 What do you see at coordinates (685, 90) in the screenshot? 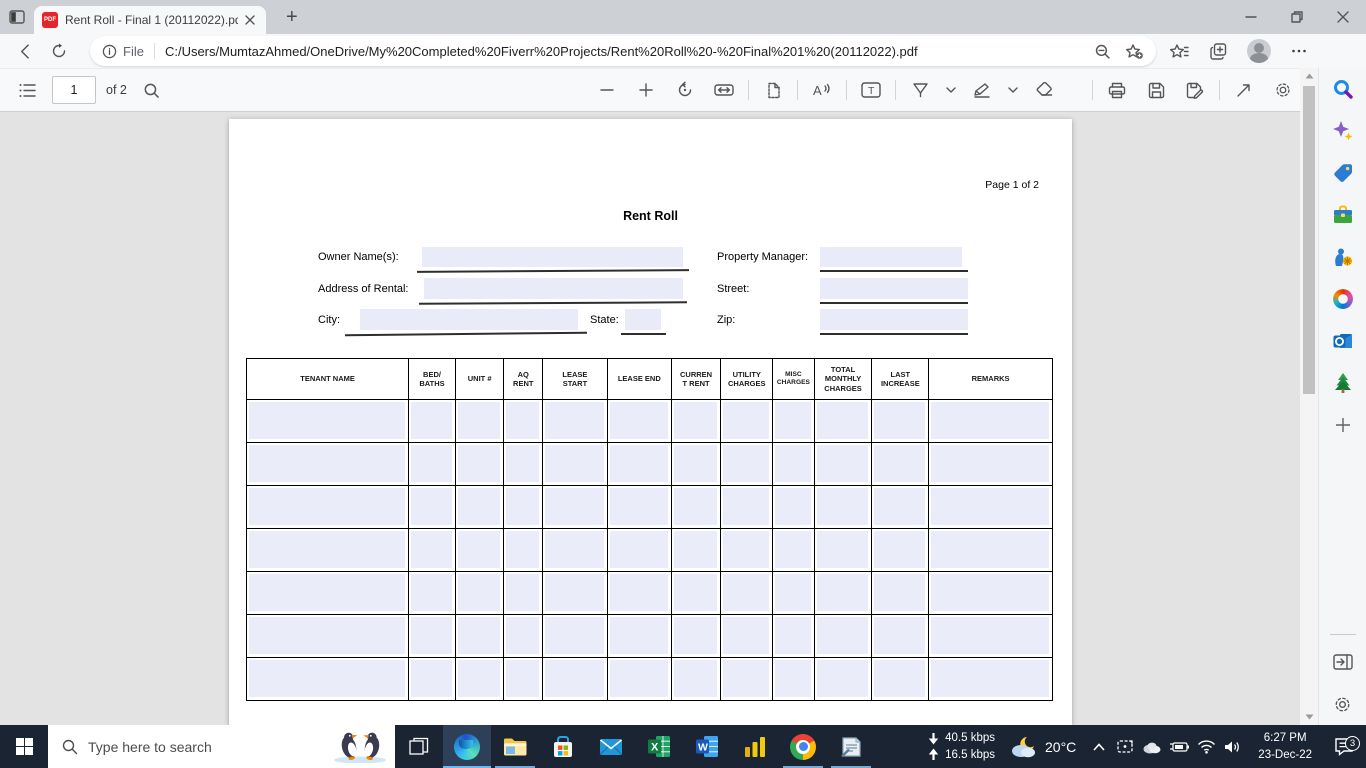
I see `rotate-icon` at bounding box center [685, 90].